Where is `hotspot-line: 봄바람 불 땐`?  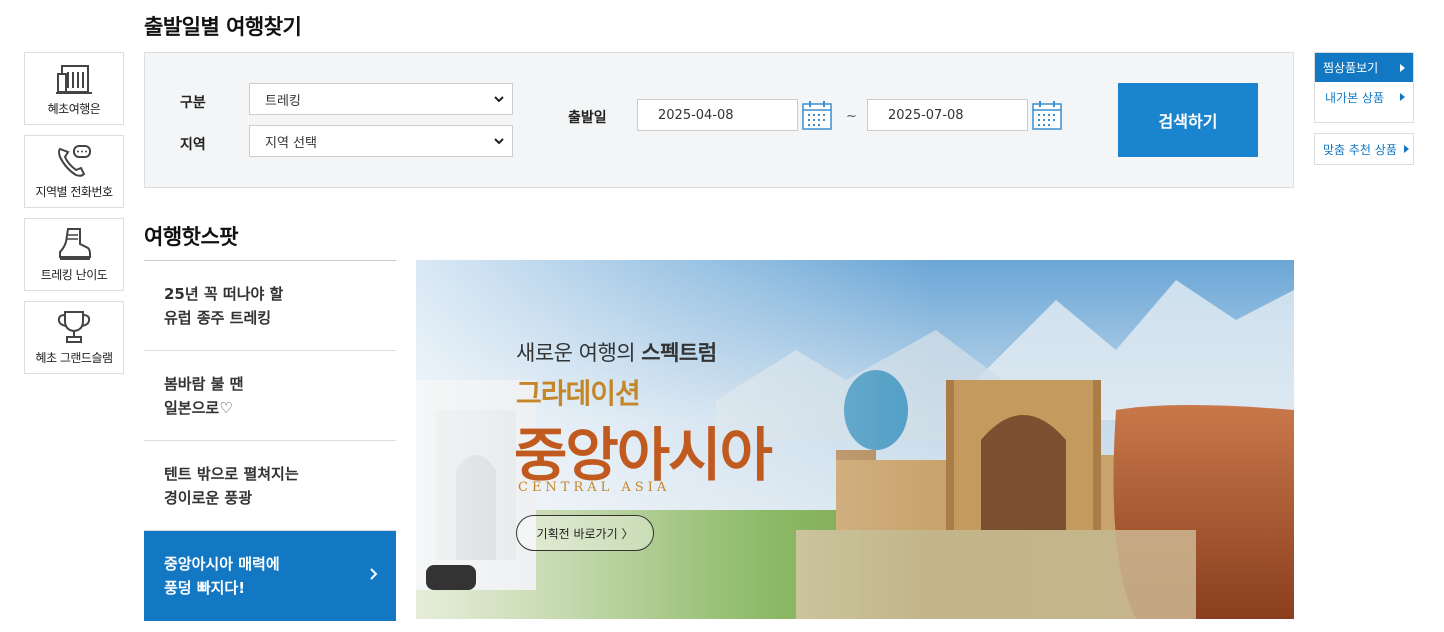 hotspot-line: 봄바람 불 땐 is located at coordinates (204, 384).